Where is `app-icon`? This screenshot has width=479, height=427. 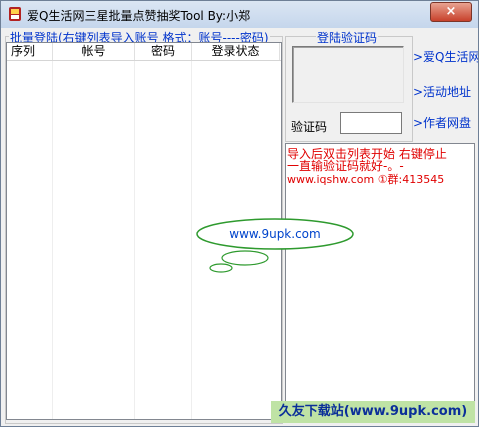 app-icon is located at coordinates (15, 14).